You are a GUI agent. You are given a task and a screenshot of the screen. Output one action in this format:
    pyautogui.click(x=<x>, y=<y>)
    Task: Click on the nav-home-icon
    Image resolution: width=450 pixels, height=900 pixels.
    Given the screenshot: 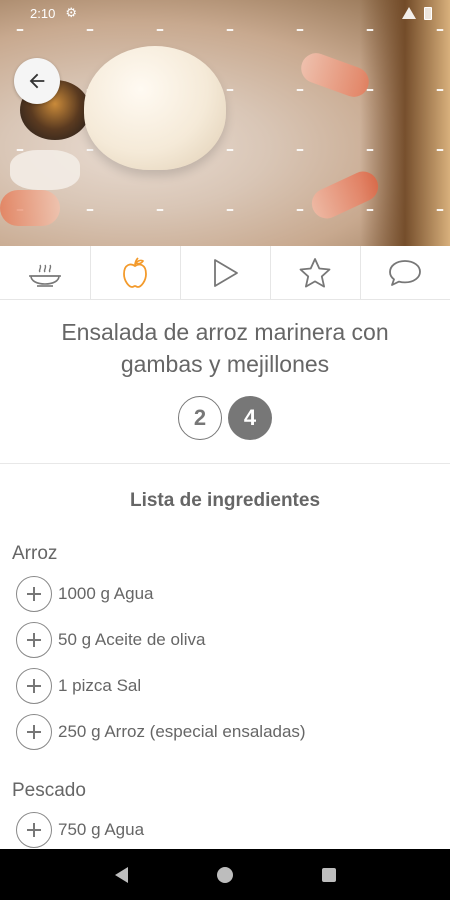 What is the action you would take?
    pyautogui.click(x=224, y=874)
    